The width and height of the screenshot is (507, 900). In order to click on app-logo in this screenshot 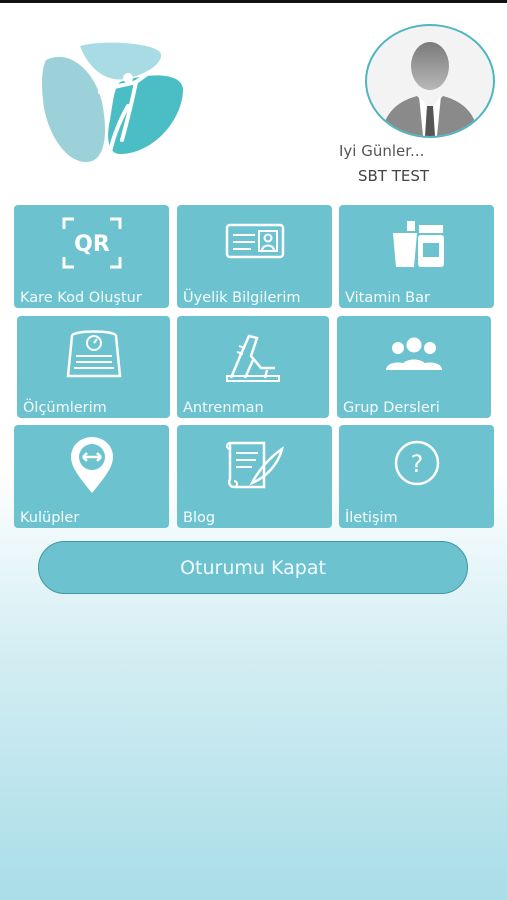, I will do `click(113, 102)`.